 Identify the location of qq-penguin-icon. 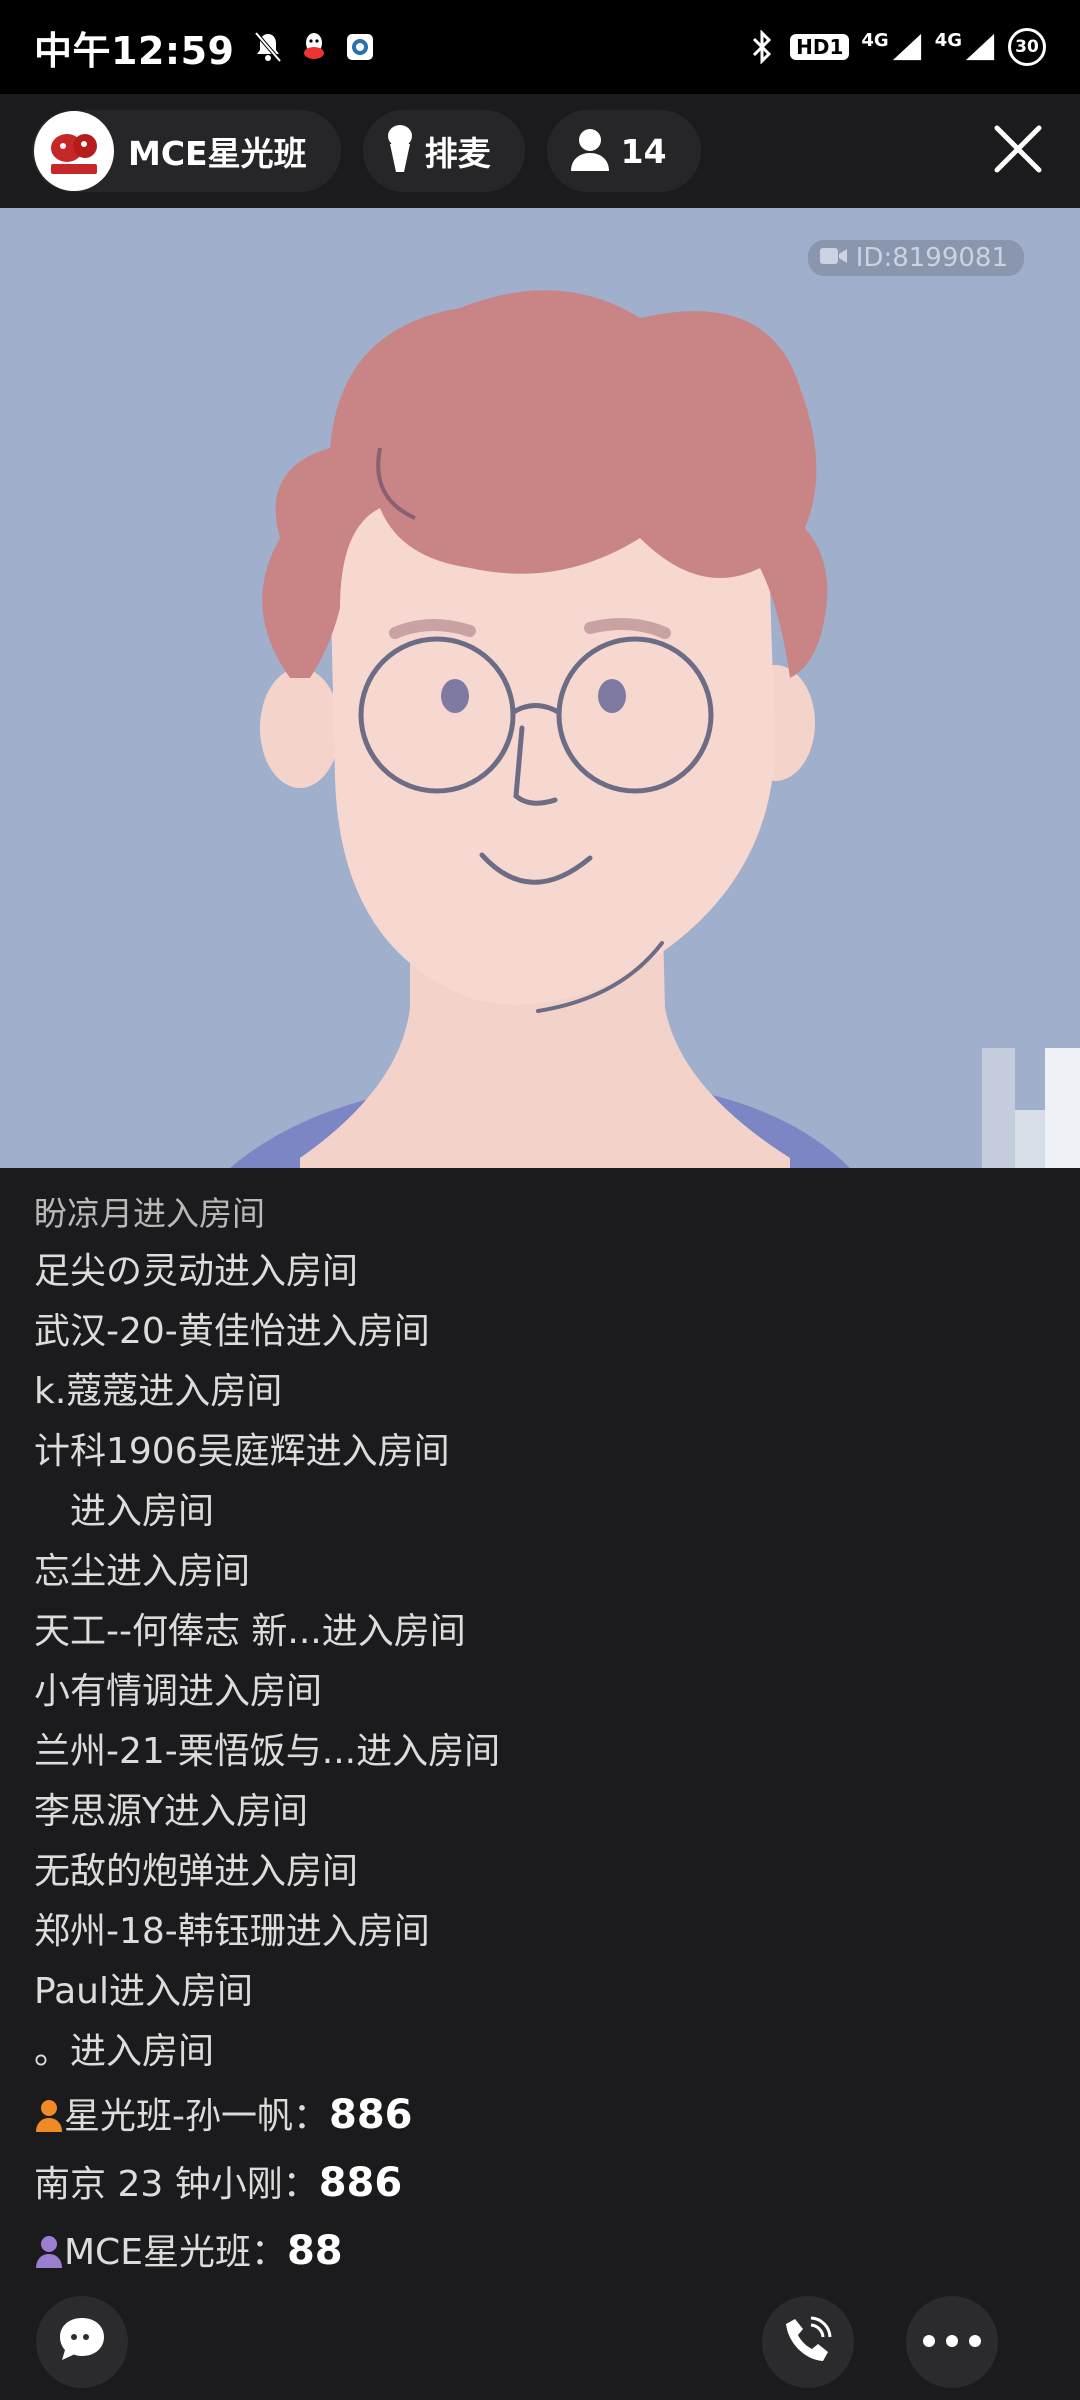
(314, 47).